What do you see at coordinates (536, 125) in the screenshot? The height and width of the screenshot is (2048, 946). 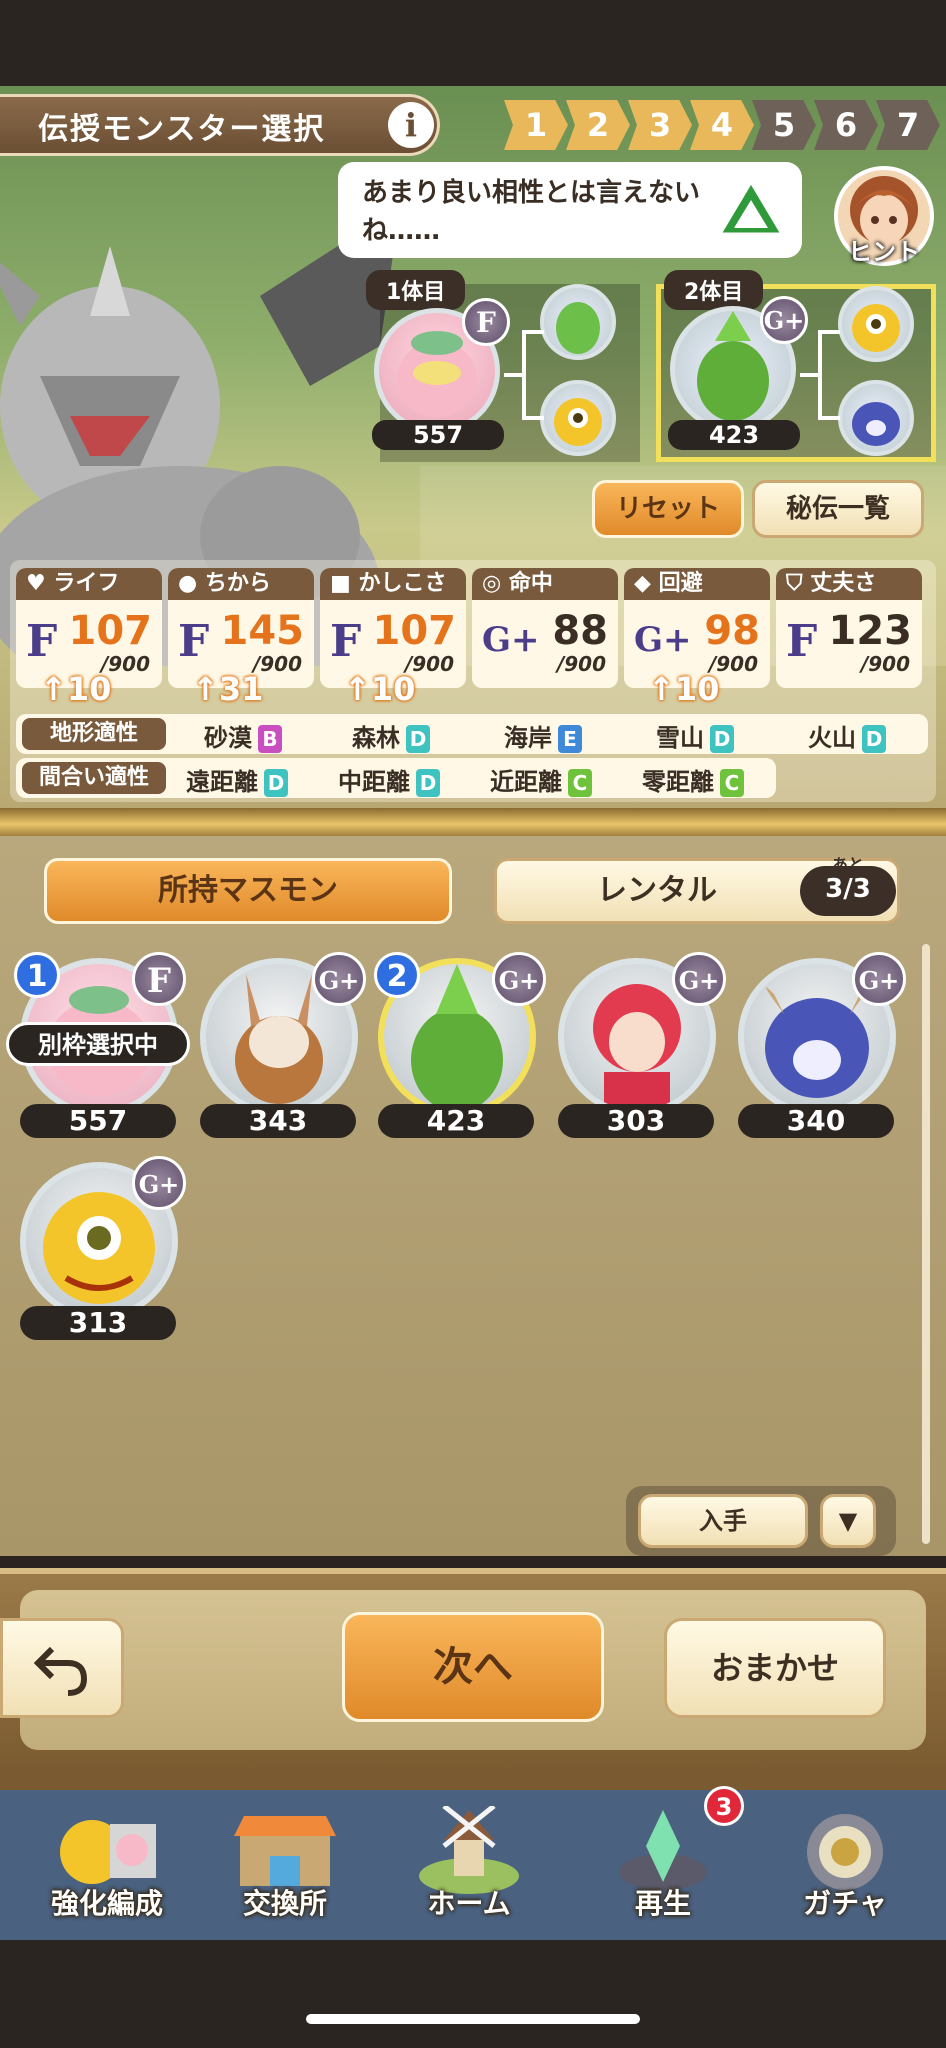 I see `step-1: 1` at bounding box center [536, 125].